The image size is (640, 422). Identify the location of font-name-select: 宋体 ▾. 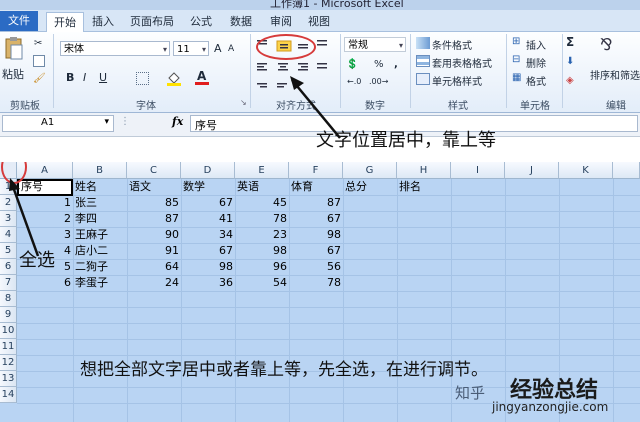
(115, 48).